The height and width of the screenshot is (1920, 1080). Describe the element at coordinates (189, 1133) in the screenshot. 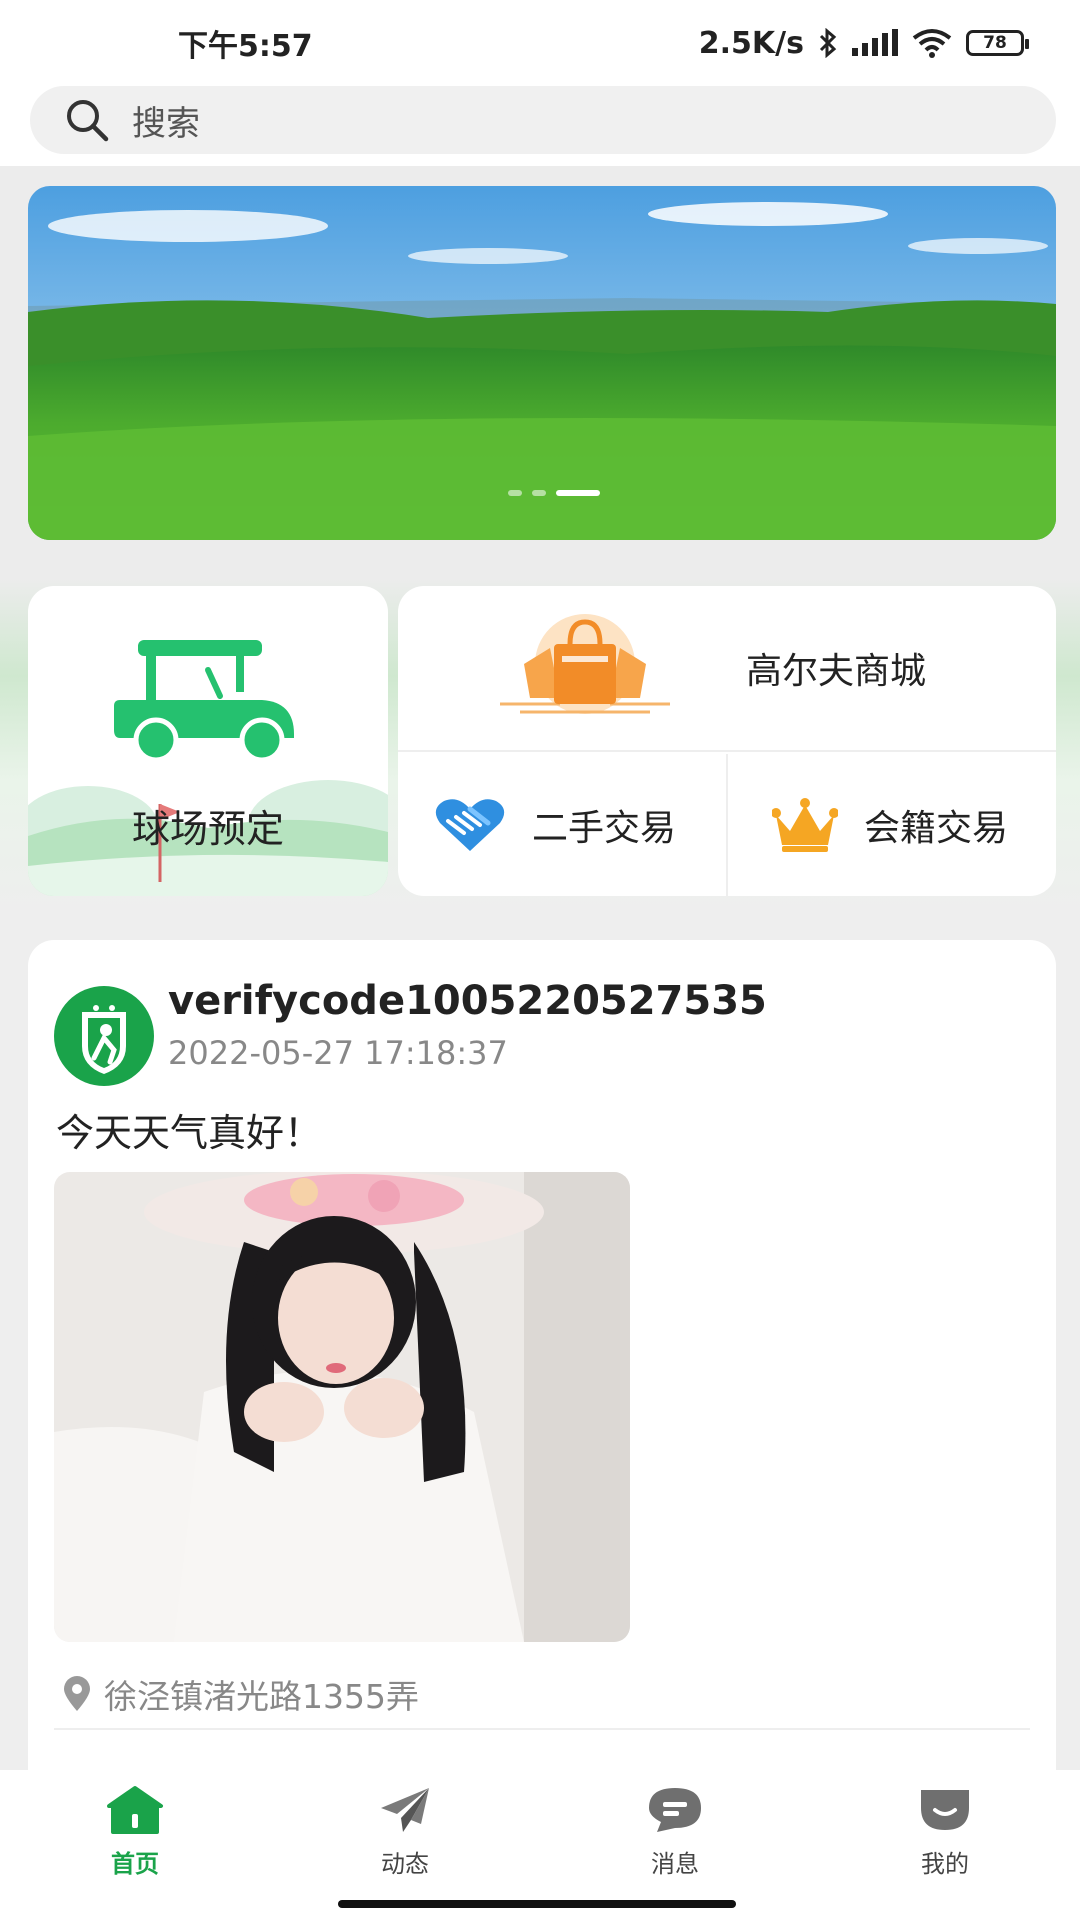

I see `post-content: 今天天气真好！` at that location.